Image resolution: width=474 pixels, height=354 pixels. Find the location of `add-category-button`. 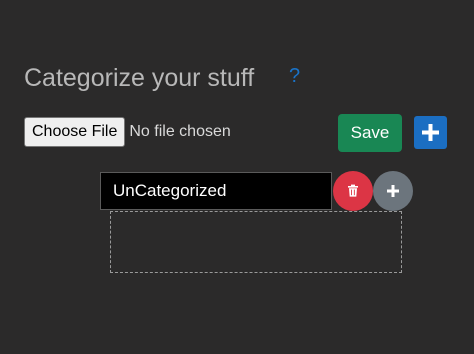

add-category-button is located at coordinates (430, 132).